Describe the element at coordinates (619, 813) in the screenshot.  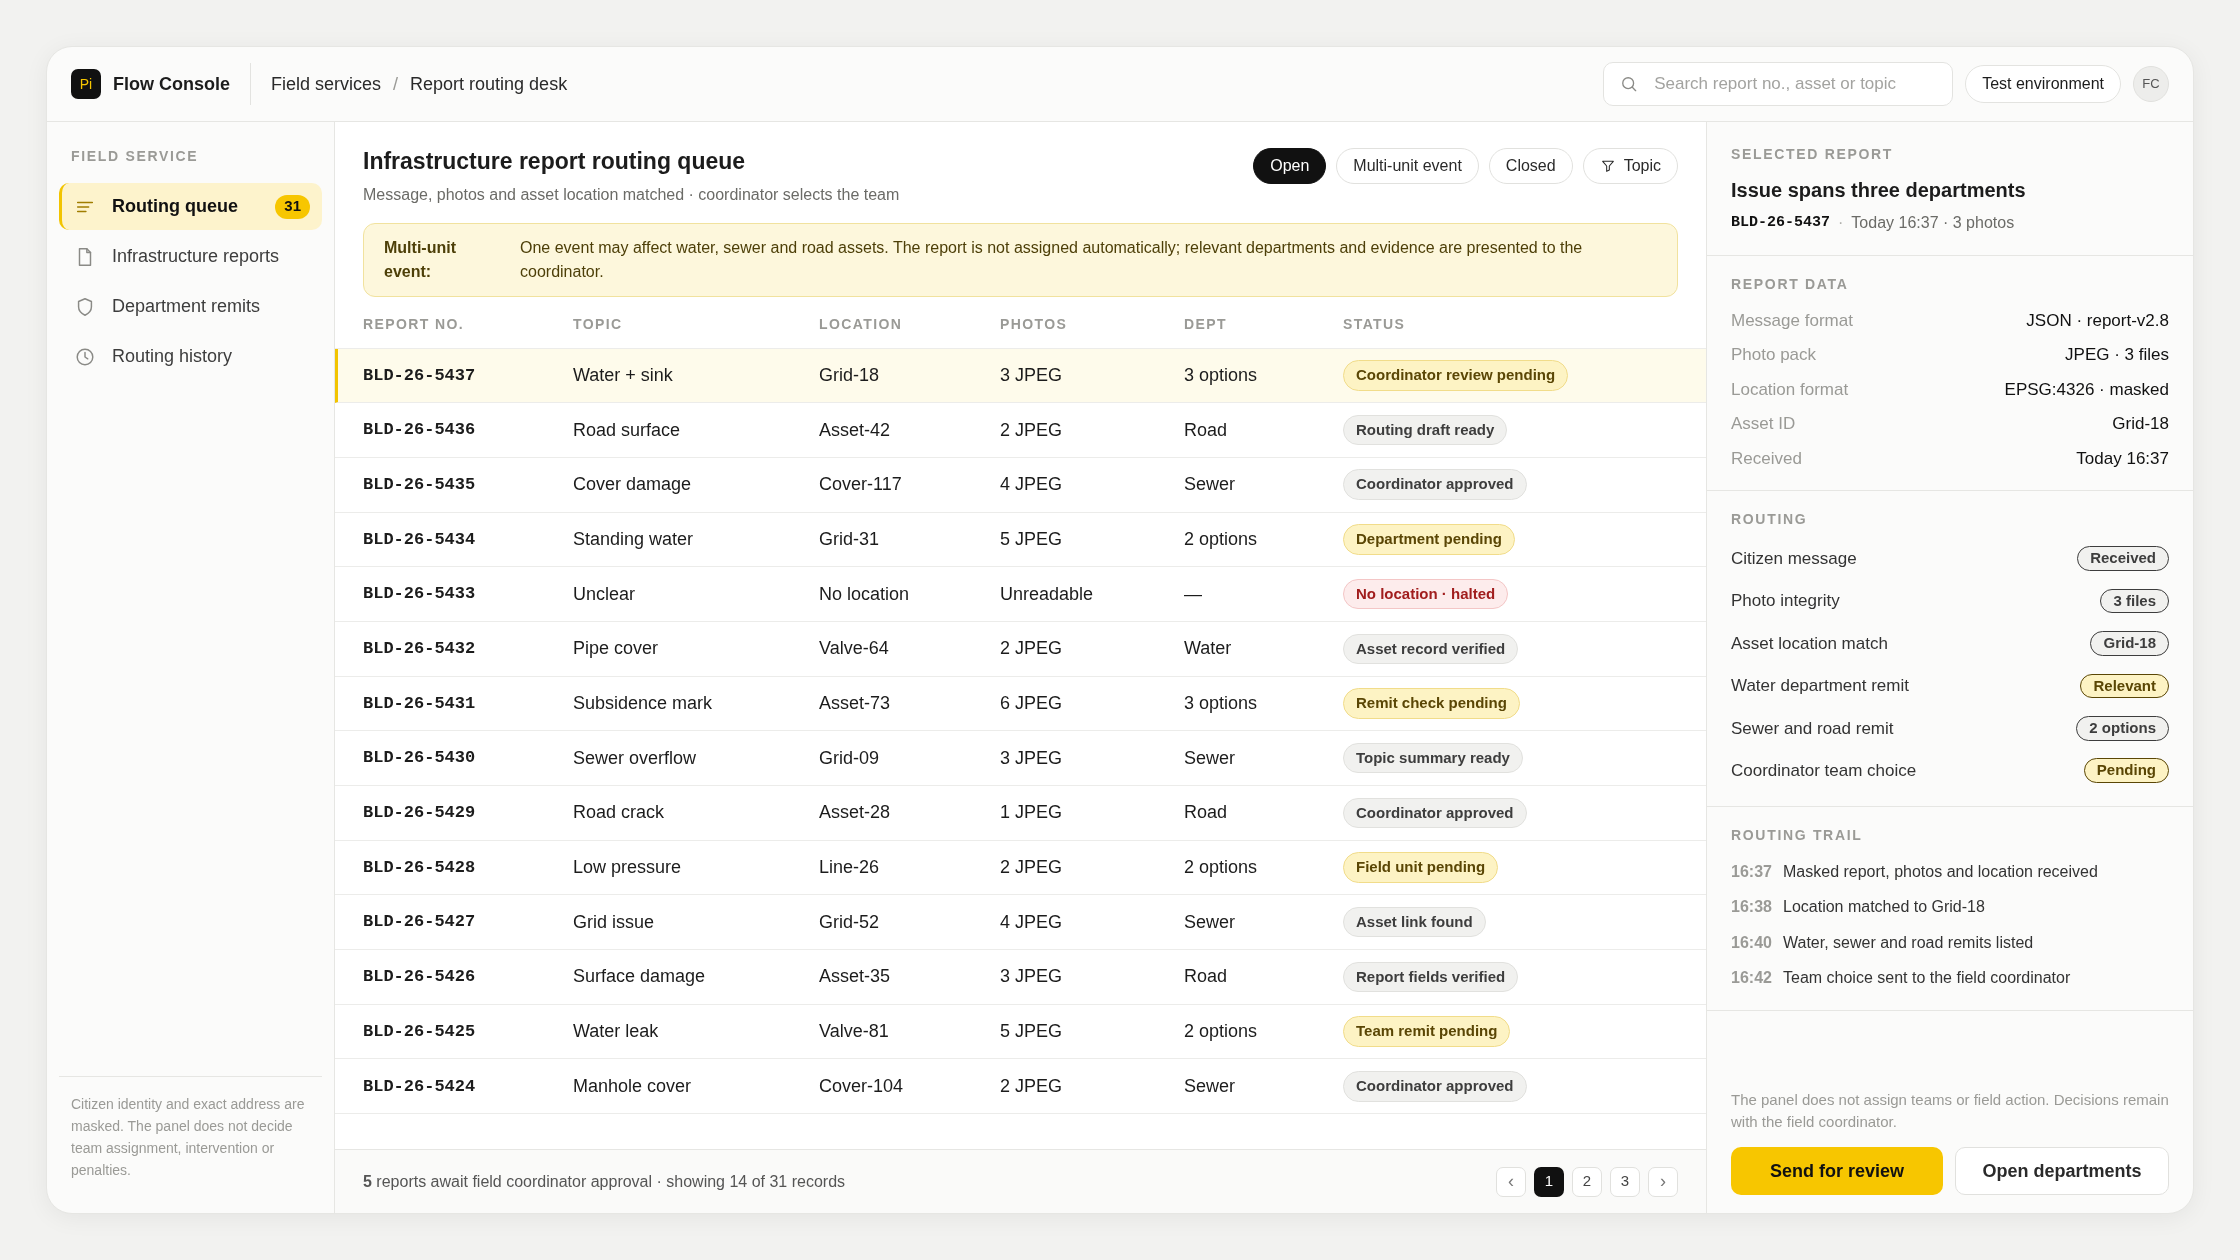
I see `table-cell-text: Road crack` at that location.